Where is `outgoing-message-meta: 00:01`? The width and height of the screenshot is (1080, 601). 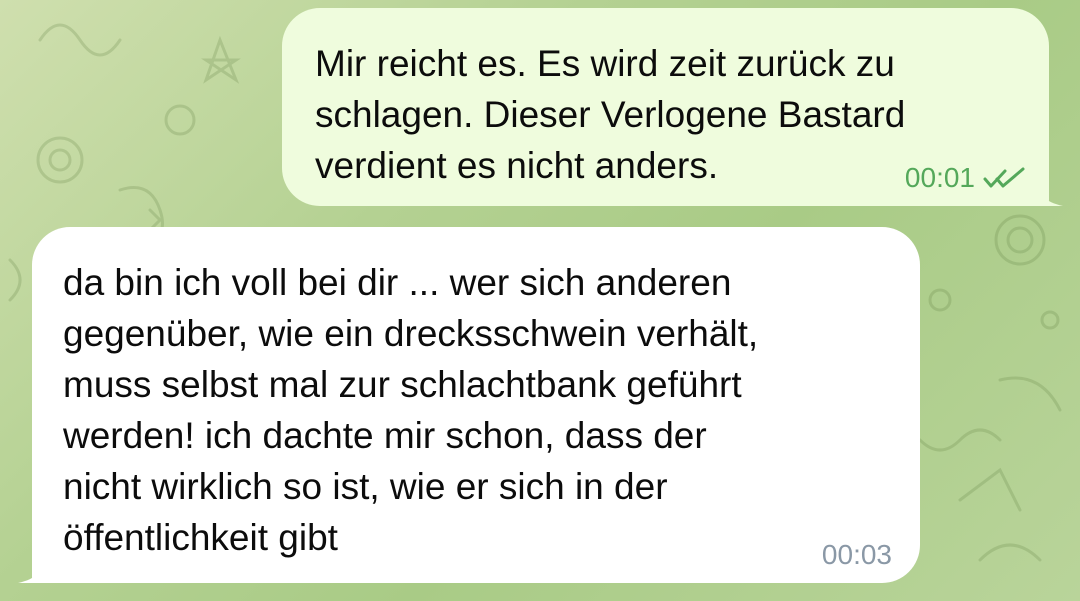 outgoing-message-meta: 00:01 is located at coordinates (966, 178).